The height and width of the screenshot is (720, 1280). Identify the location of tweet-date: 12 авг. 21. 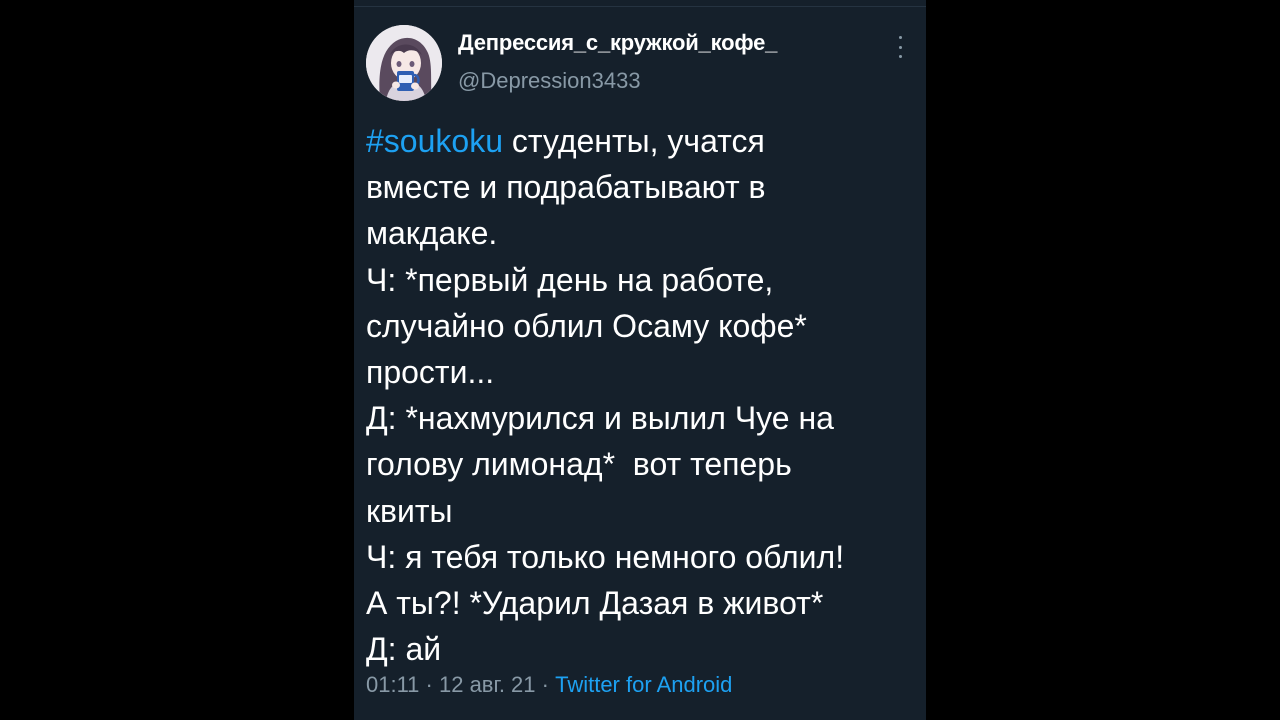
(487, 684).